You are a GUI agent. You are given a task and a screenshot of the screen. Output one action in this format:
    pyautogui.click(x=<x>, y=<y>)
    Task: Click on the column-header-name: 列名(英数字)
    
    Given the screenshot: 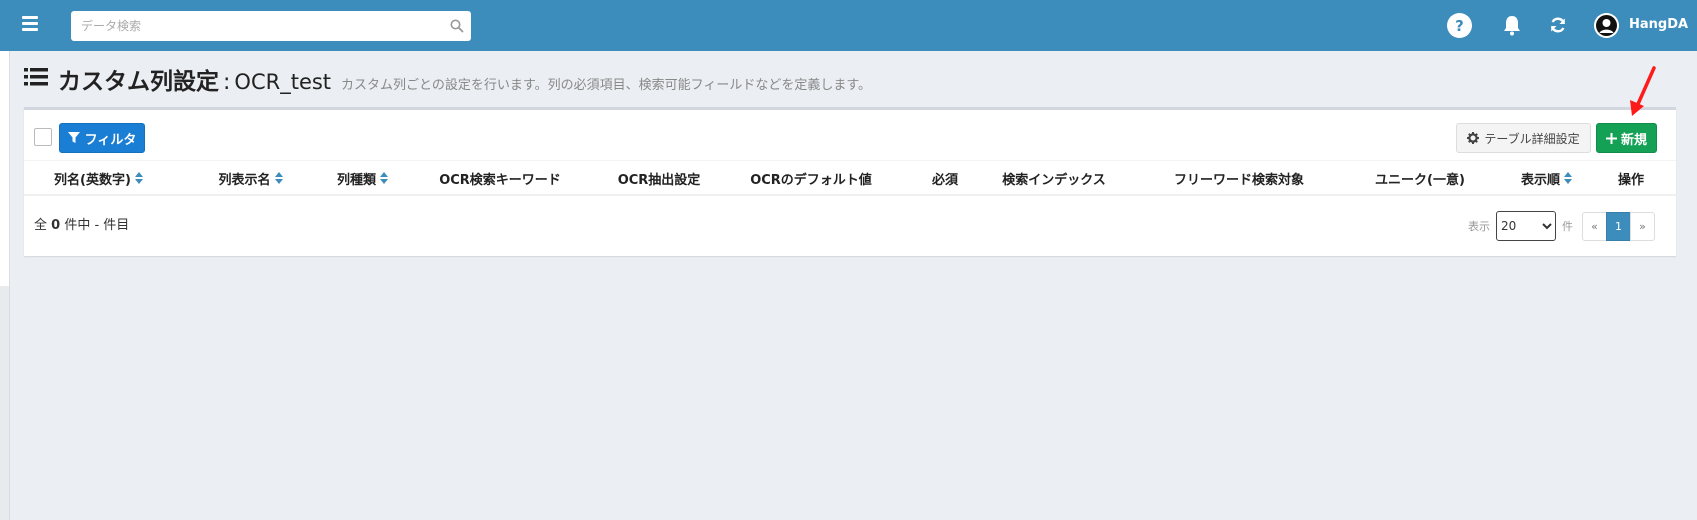 What is the action you would take?
    pyautogui.click(x=99, y=178)
    